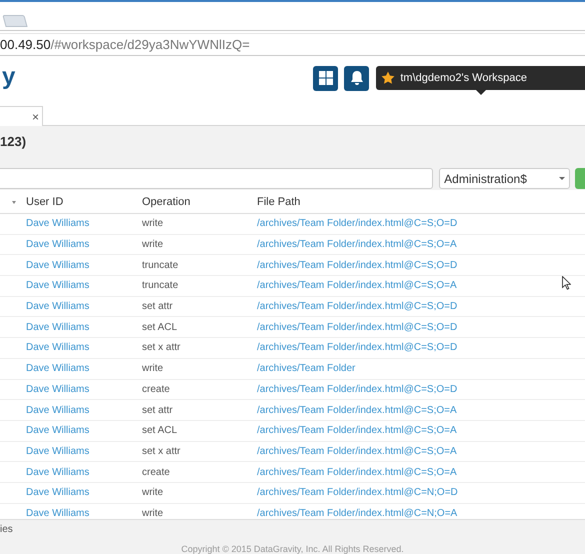 Image resolution: width=585 pixels, height=554 pixels. I want to click on page-title: 123), so click(14, 142).